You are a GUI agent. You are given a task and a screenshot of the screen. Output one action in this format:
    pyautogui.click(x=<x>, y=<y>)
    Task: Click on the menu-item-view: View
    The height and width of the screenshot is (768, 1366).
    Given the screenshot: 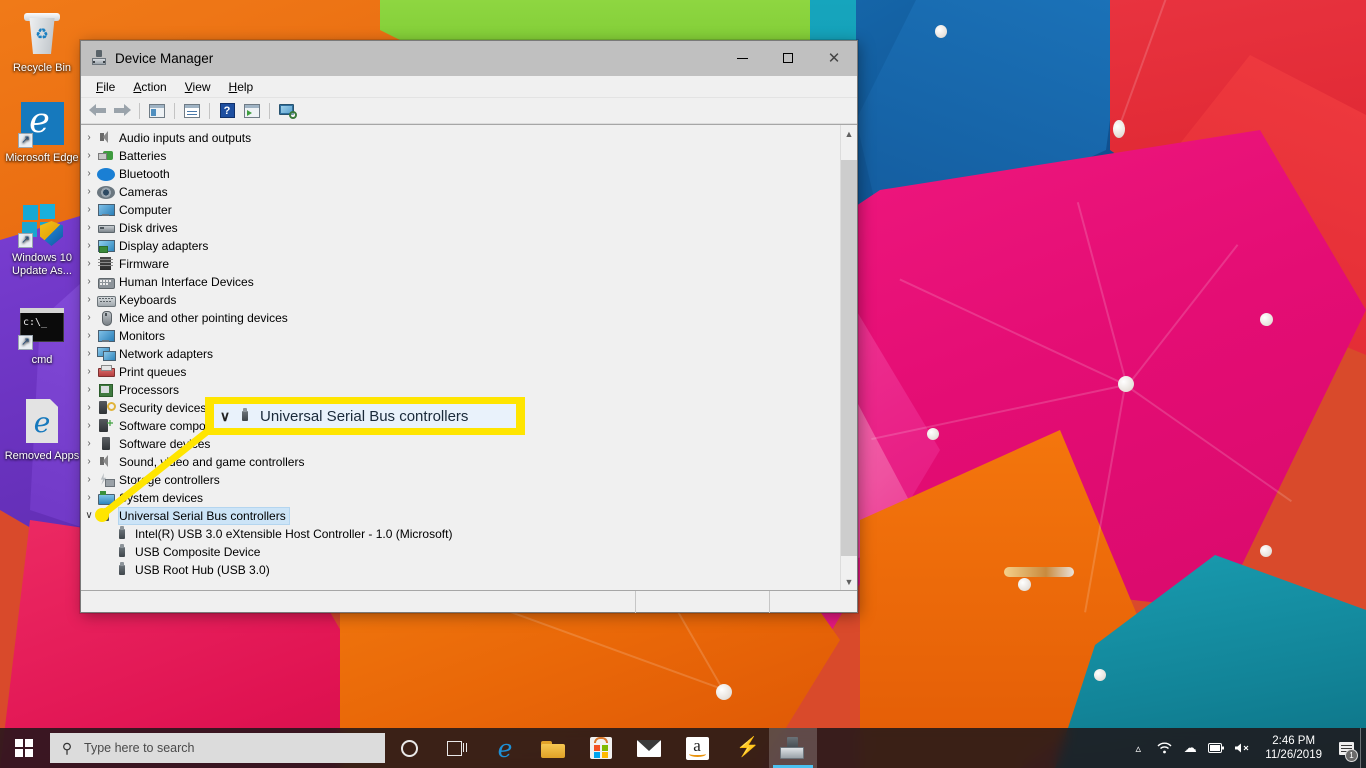 What is the action you would take?
    pyautogui.click(x=198, y=87)
    